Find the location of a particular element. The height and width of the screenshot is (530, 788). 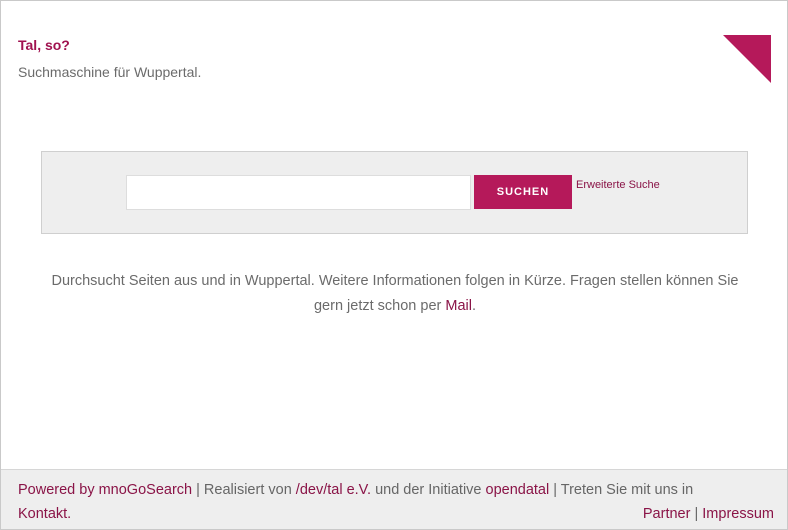

search-input is located at coordinates (298, 192).